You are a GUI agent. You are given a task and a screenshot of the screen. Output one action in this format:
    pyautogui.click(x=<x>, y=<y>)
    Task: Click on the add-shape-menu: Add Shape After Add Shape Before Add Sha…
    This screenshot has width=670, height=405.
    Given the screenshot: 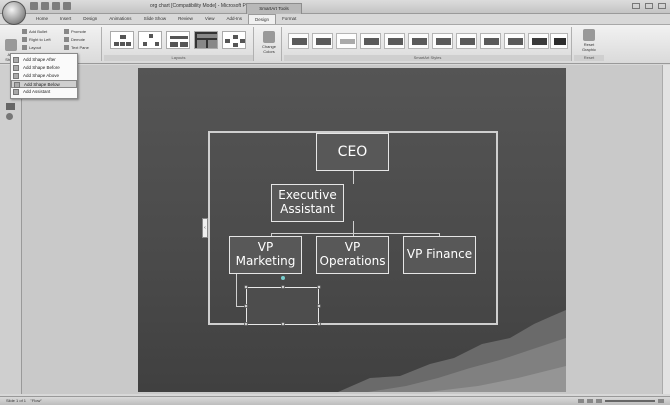 What is the action you would take?
    pyautogui.click(x=44, y=76)
    